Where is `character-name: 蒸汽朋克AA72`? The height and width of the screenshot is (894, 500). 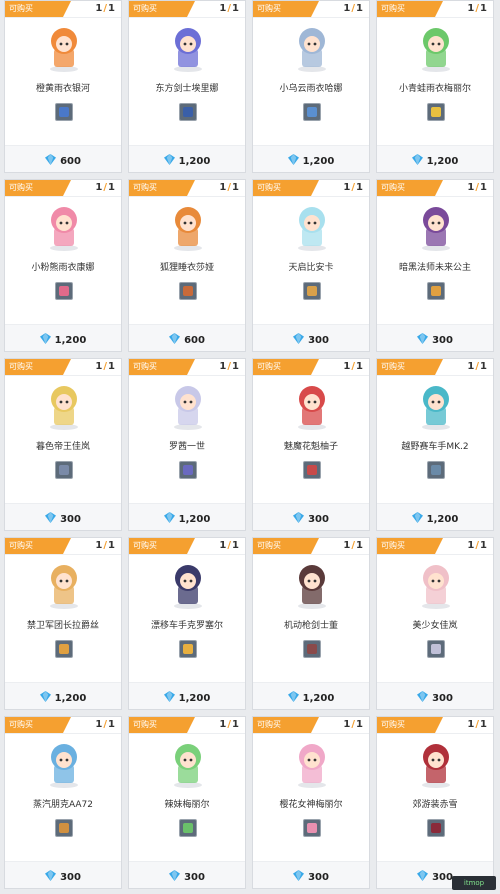
character-name: 蒸汽朋克AA72 is located at coordinates (63, 805).